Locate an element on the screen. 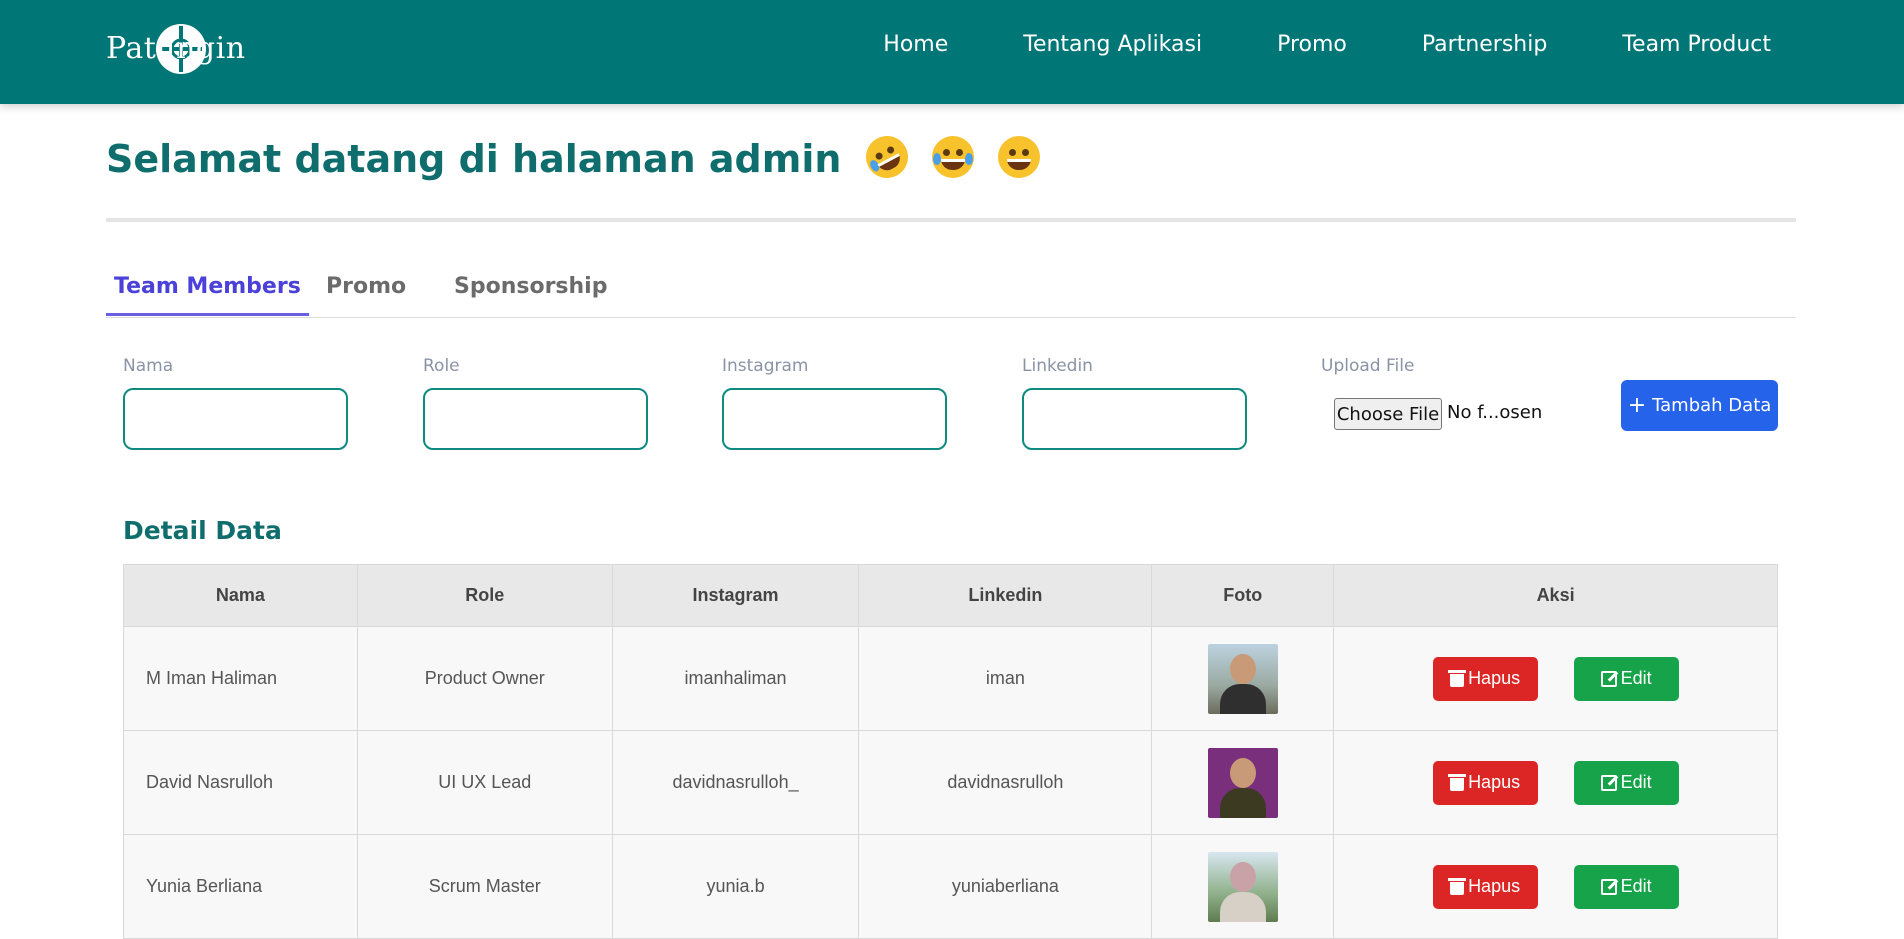 Image resolution: width=1904 pixels, height=939 pixels. cell-nama: Yunia Berliana is located at coordinates (240, 886).